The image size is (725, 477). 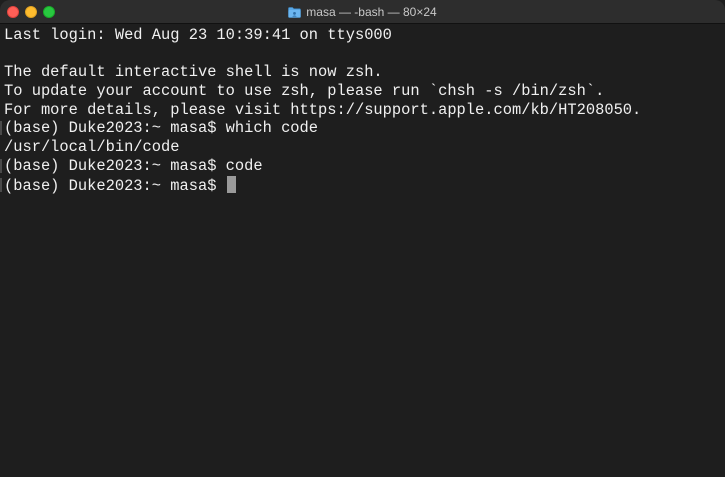 What do you see at coordinates (92, 147) in the screenshot?
I see `terminal-line: /usr/local/bin/code` at bounding box center [92, 147].